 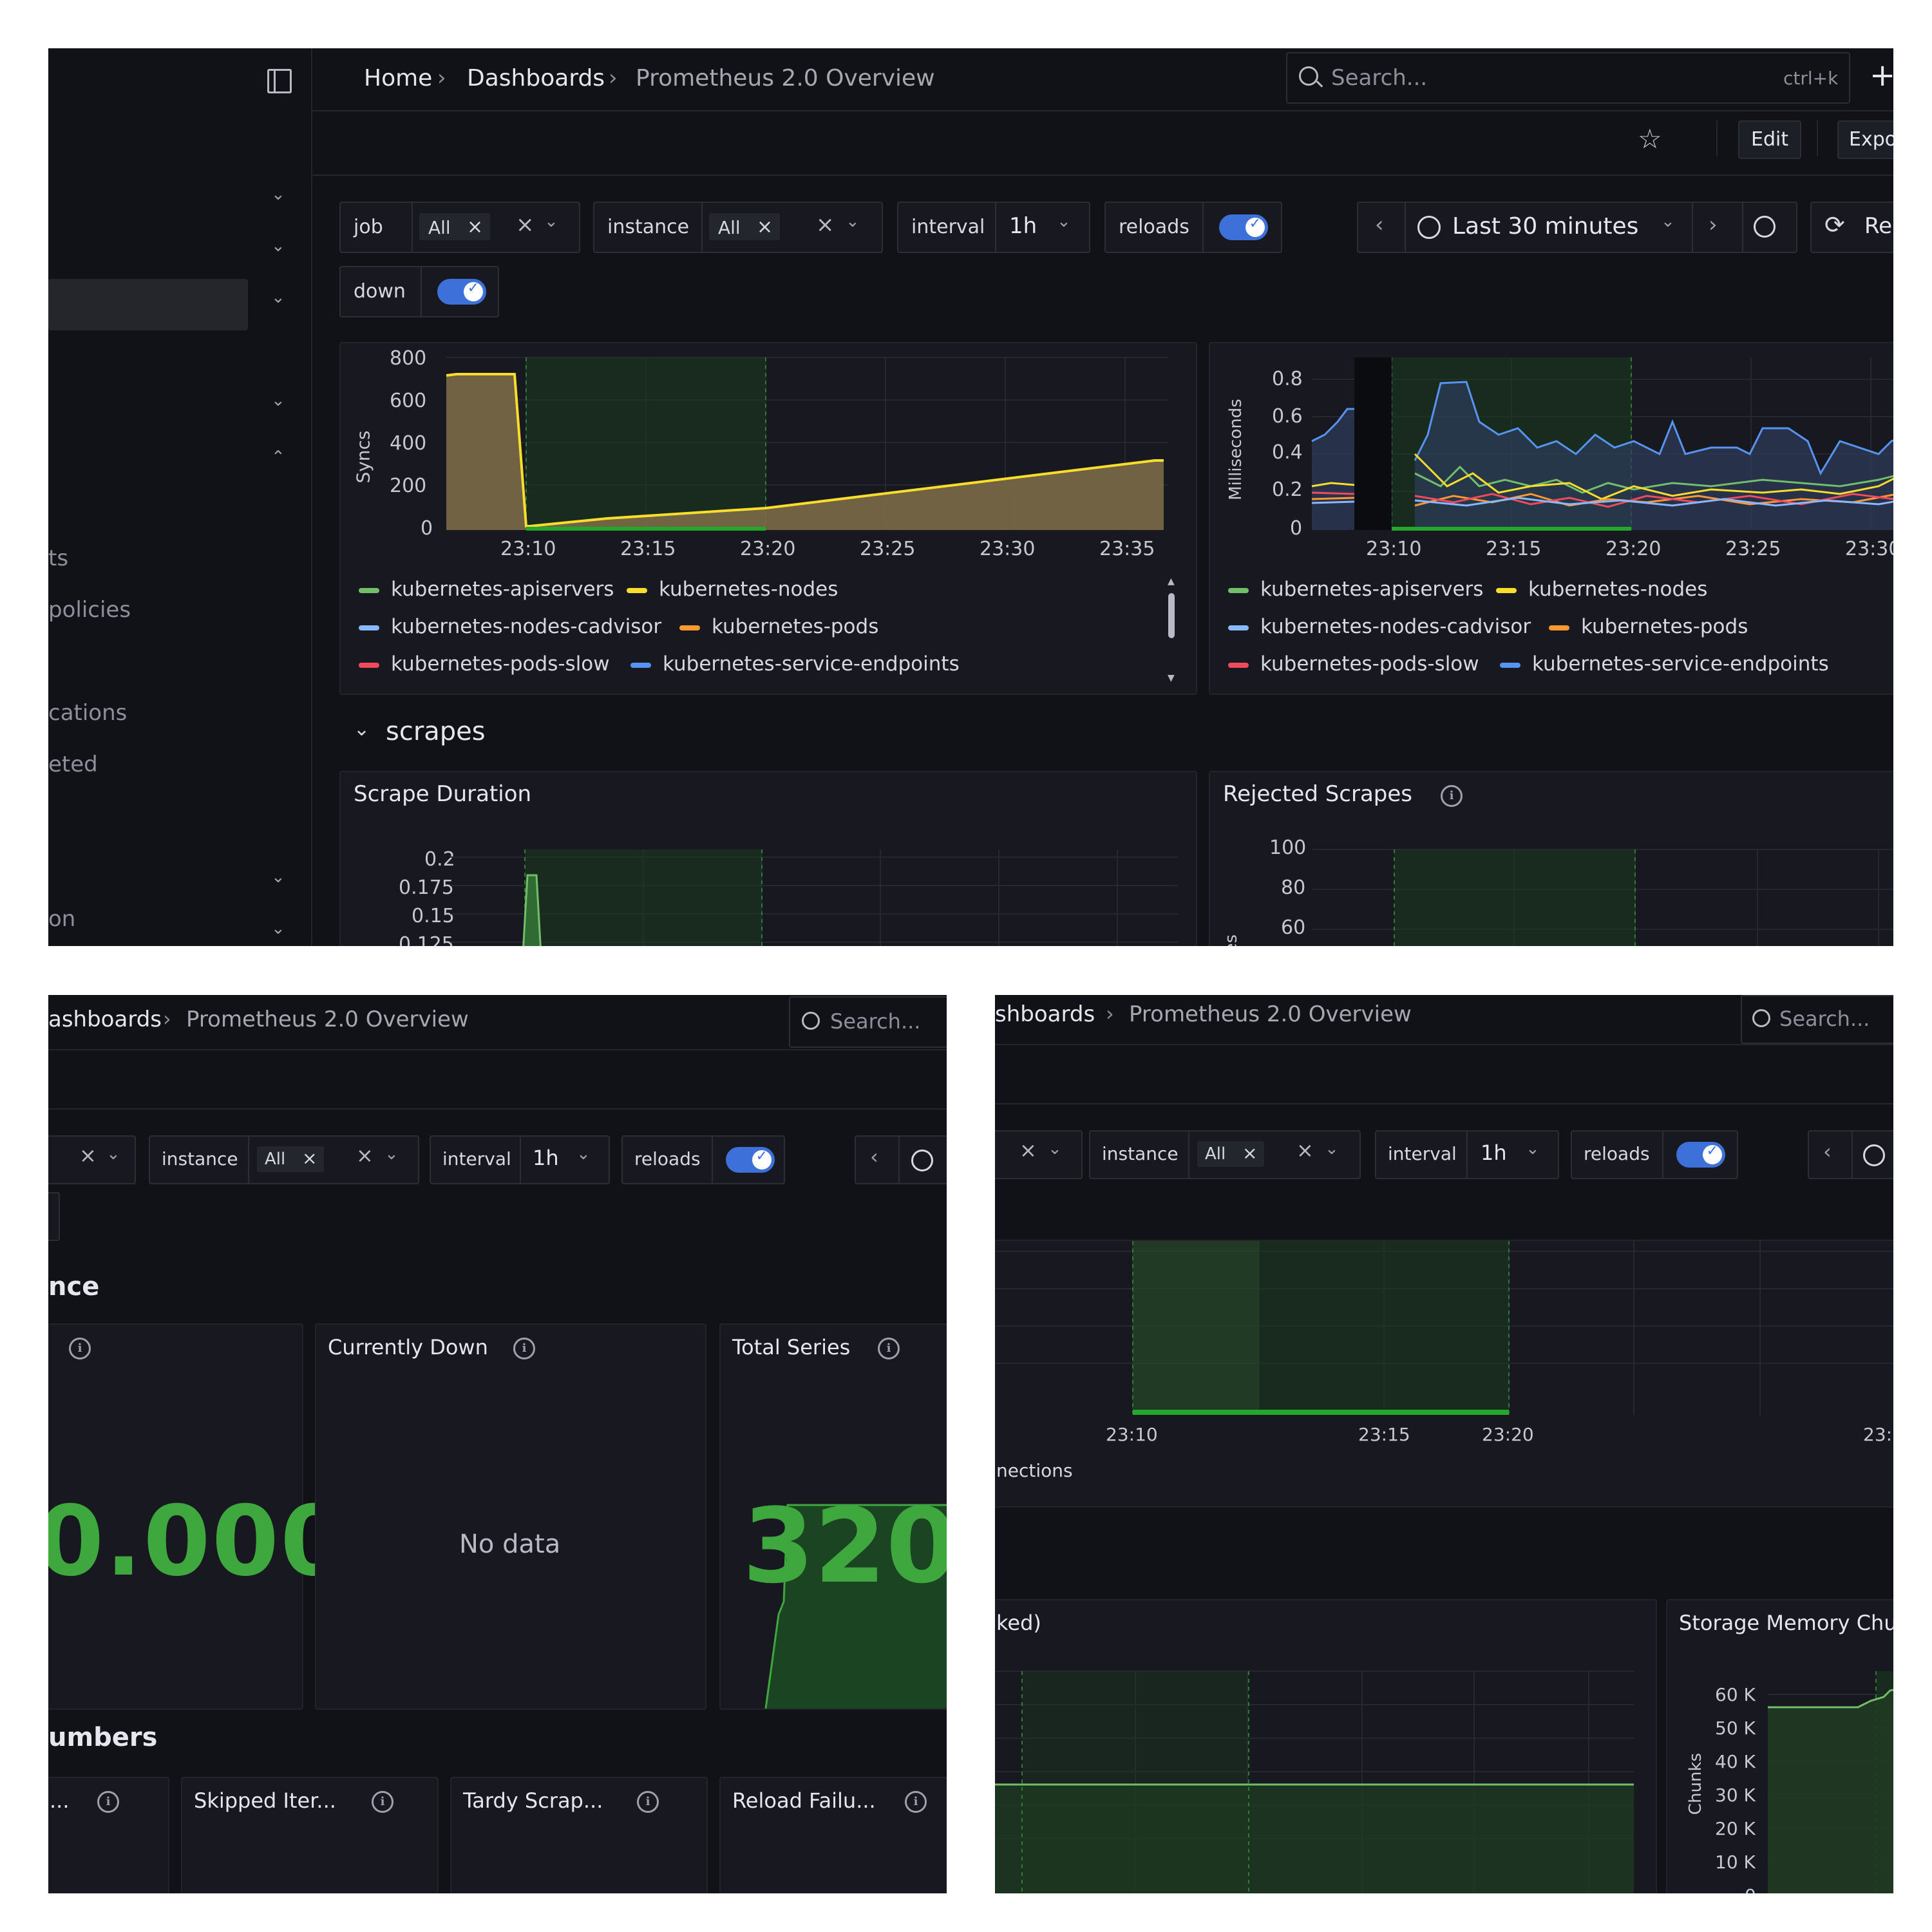 What do you see at coordinates (536, 78) in the screenshot?
I see `breadcrumb-dashboards: Dashboards` at bounding box center [536, 78].